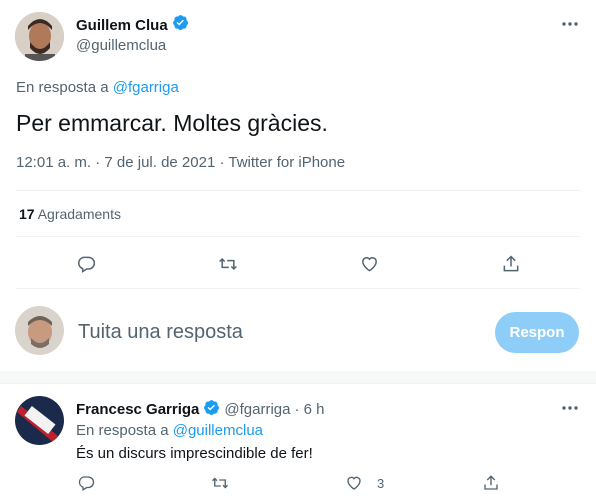 This screenshot has height=500, width=596. I want to click on reply-replying-to: En resposta a @guillemclua, so click(169, 430).